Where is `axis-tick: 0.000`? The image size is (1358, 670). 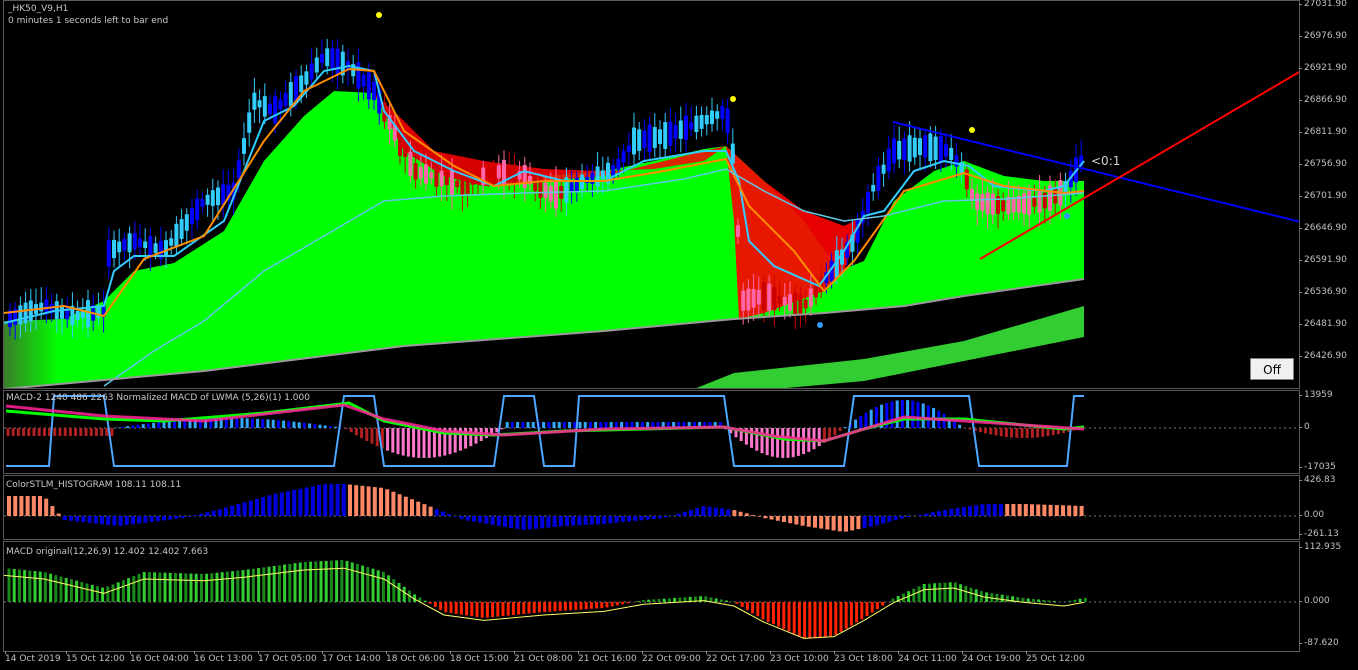 axis-tick: 0.000 is located at coordinates (1314, 601).